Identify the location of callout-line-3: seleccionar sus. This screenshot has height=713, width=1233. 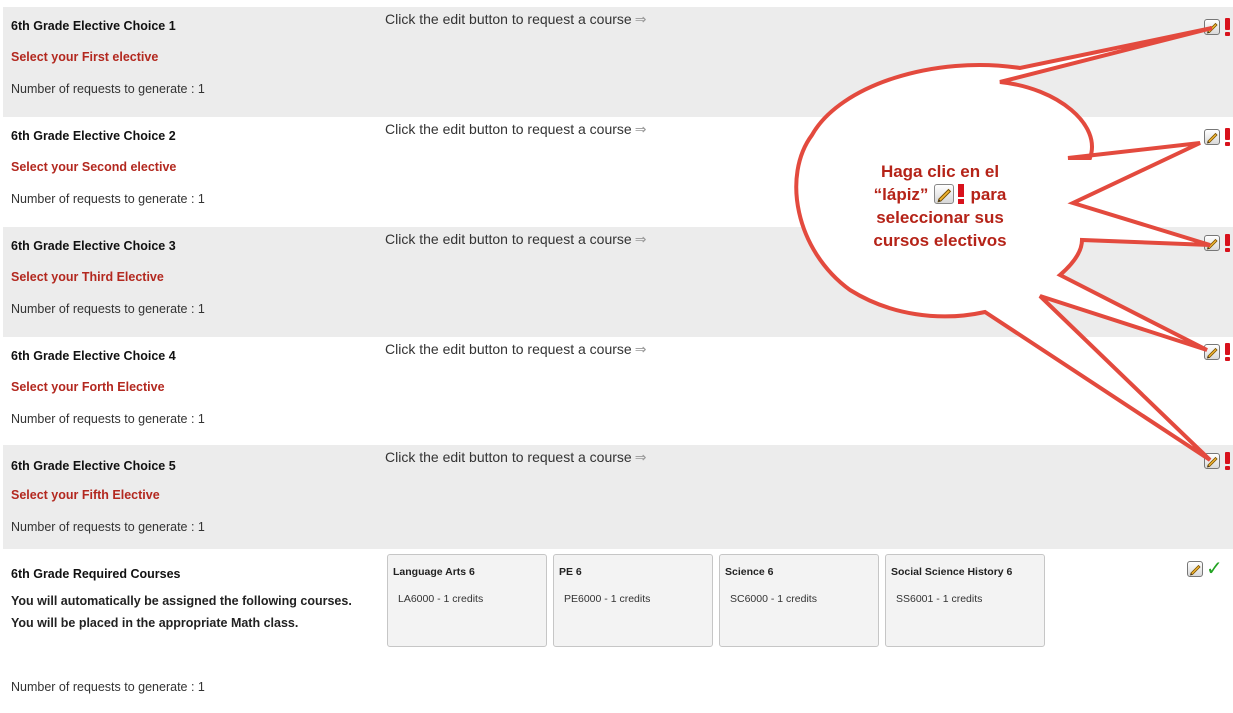
(940, 217).